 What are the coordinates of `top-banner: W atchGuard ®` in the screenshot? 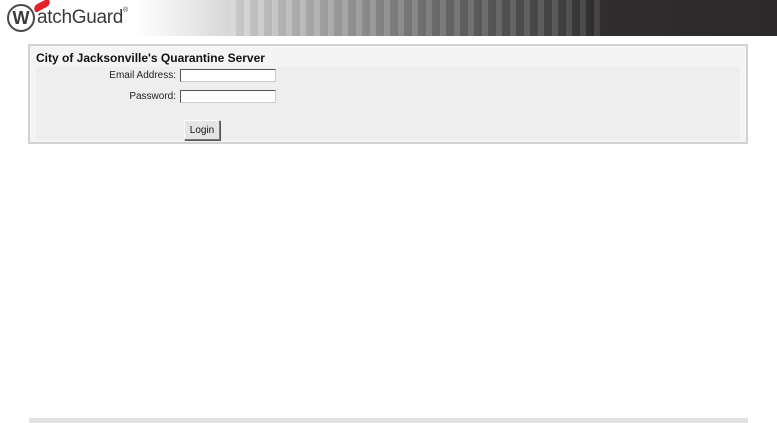 It's located at (388, 18).